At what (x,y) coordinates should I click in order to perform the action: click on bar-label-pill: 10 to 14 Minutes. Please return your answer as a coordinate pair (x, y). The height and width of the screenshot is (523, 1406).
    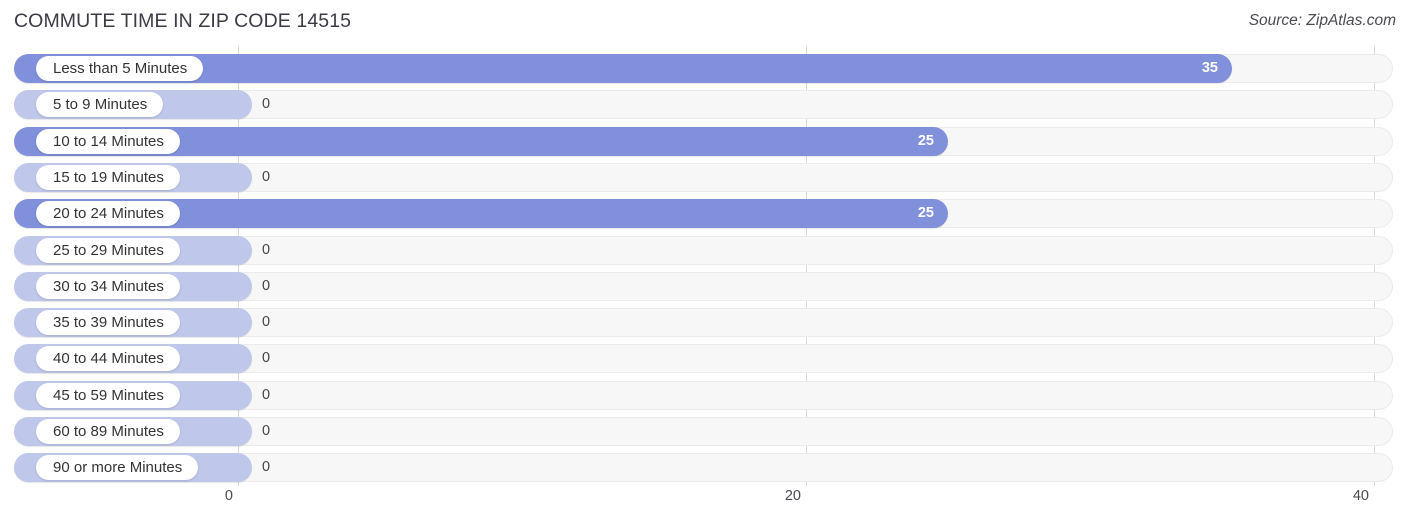
    Looking at the image, I should click on (108, 141).